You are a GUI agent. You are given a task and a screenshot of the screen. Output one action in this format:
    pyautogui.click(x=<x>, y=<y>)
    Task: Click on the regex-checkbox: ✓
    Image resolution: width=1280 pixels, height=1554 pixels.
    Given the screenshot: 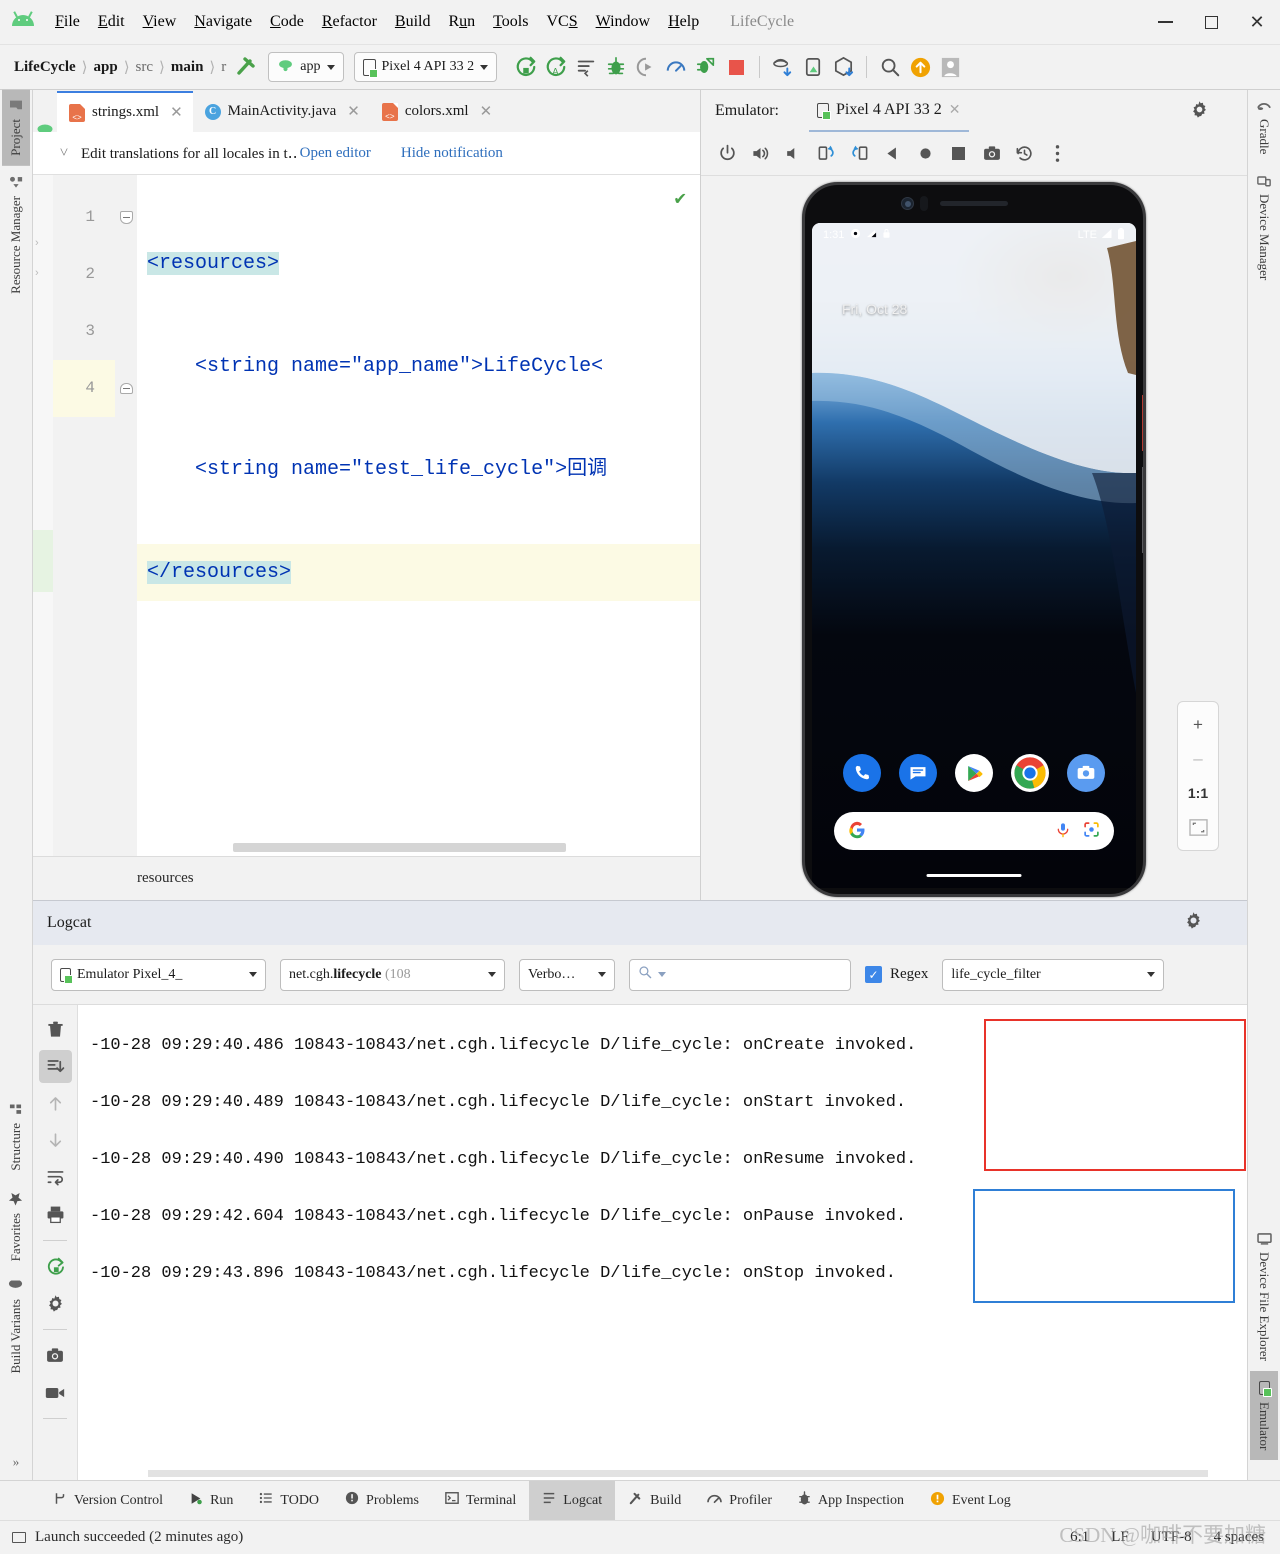 What is the action you would take?
    pyautogui.click(x=873, y=974)
    